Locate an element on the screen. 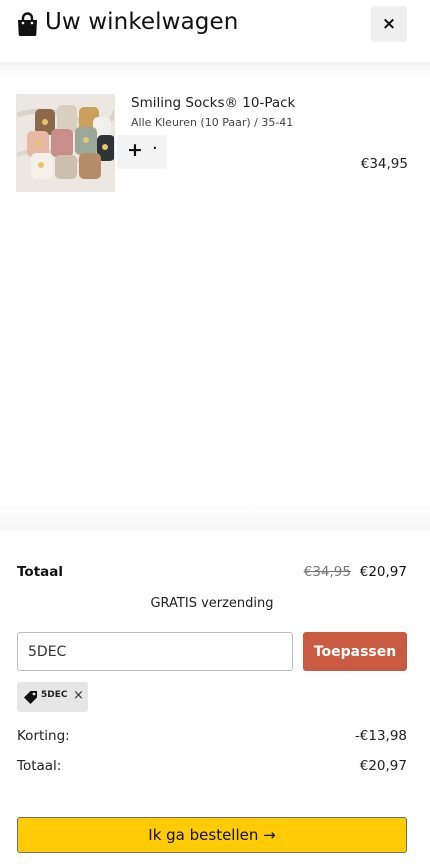  applied-code-label: 5DEC is located at coordinates (54, 695).